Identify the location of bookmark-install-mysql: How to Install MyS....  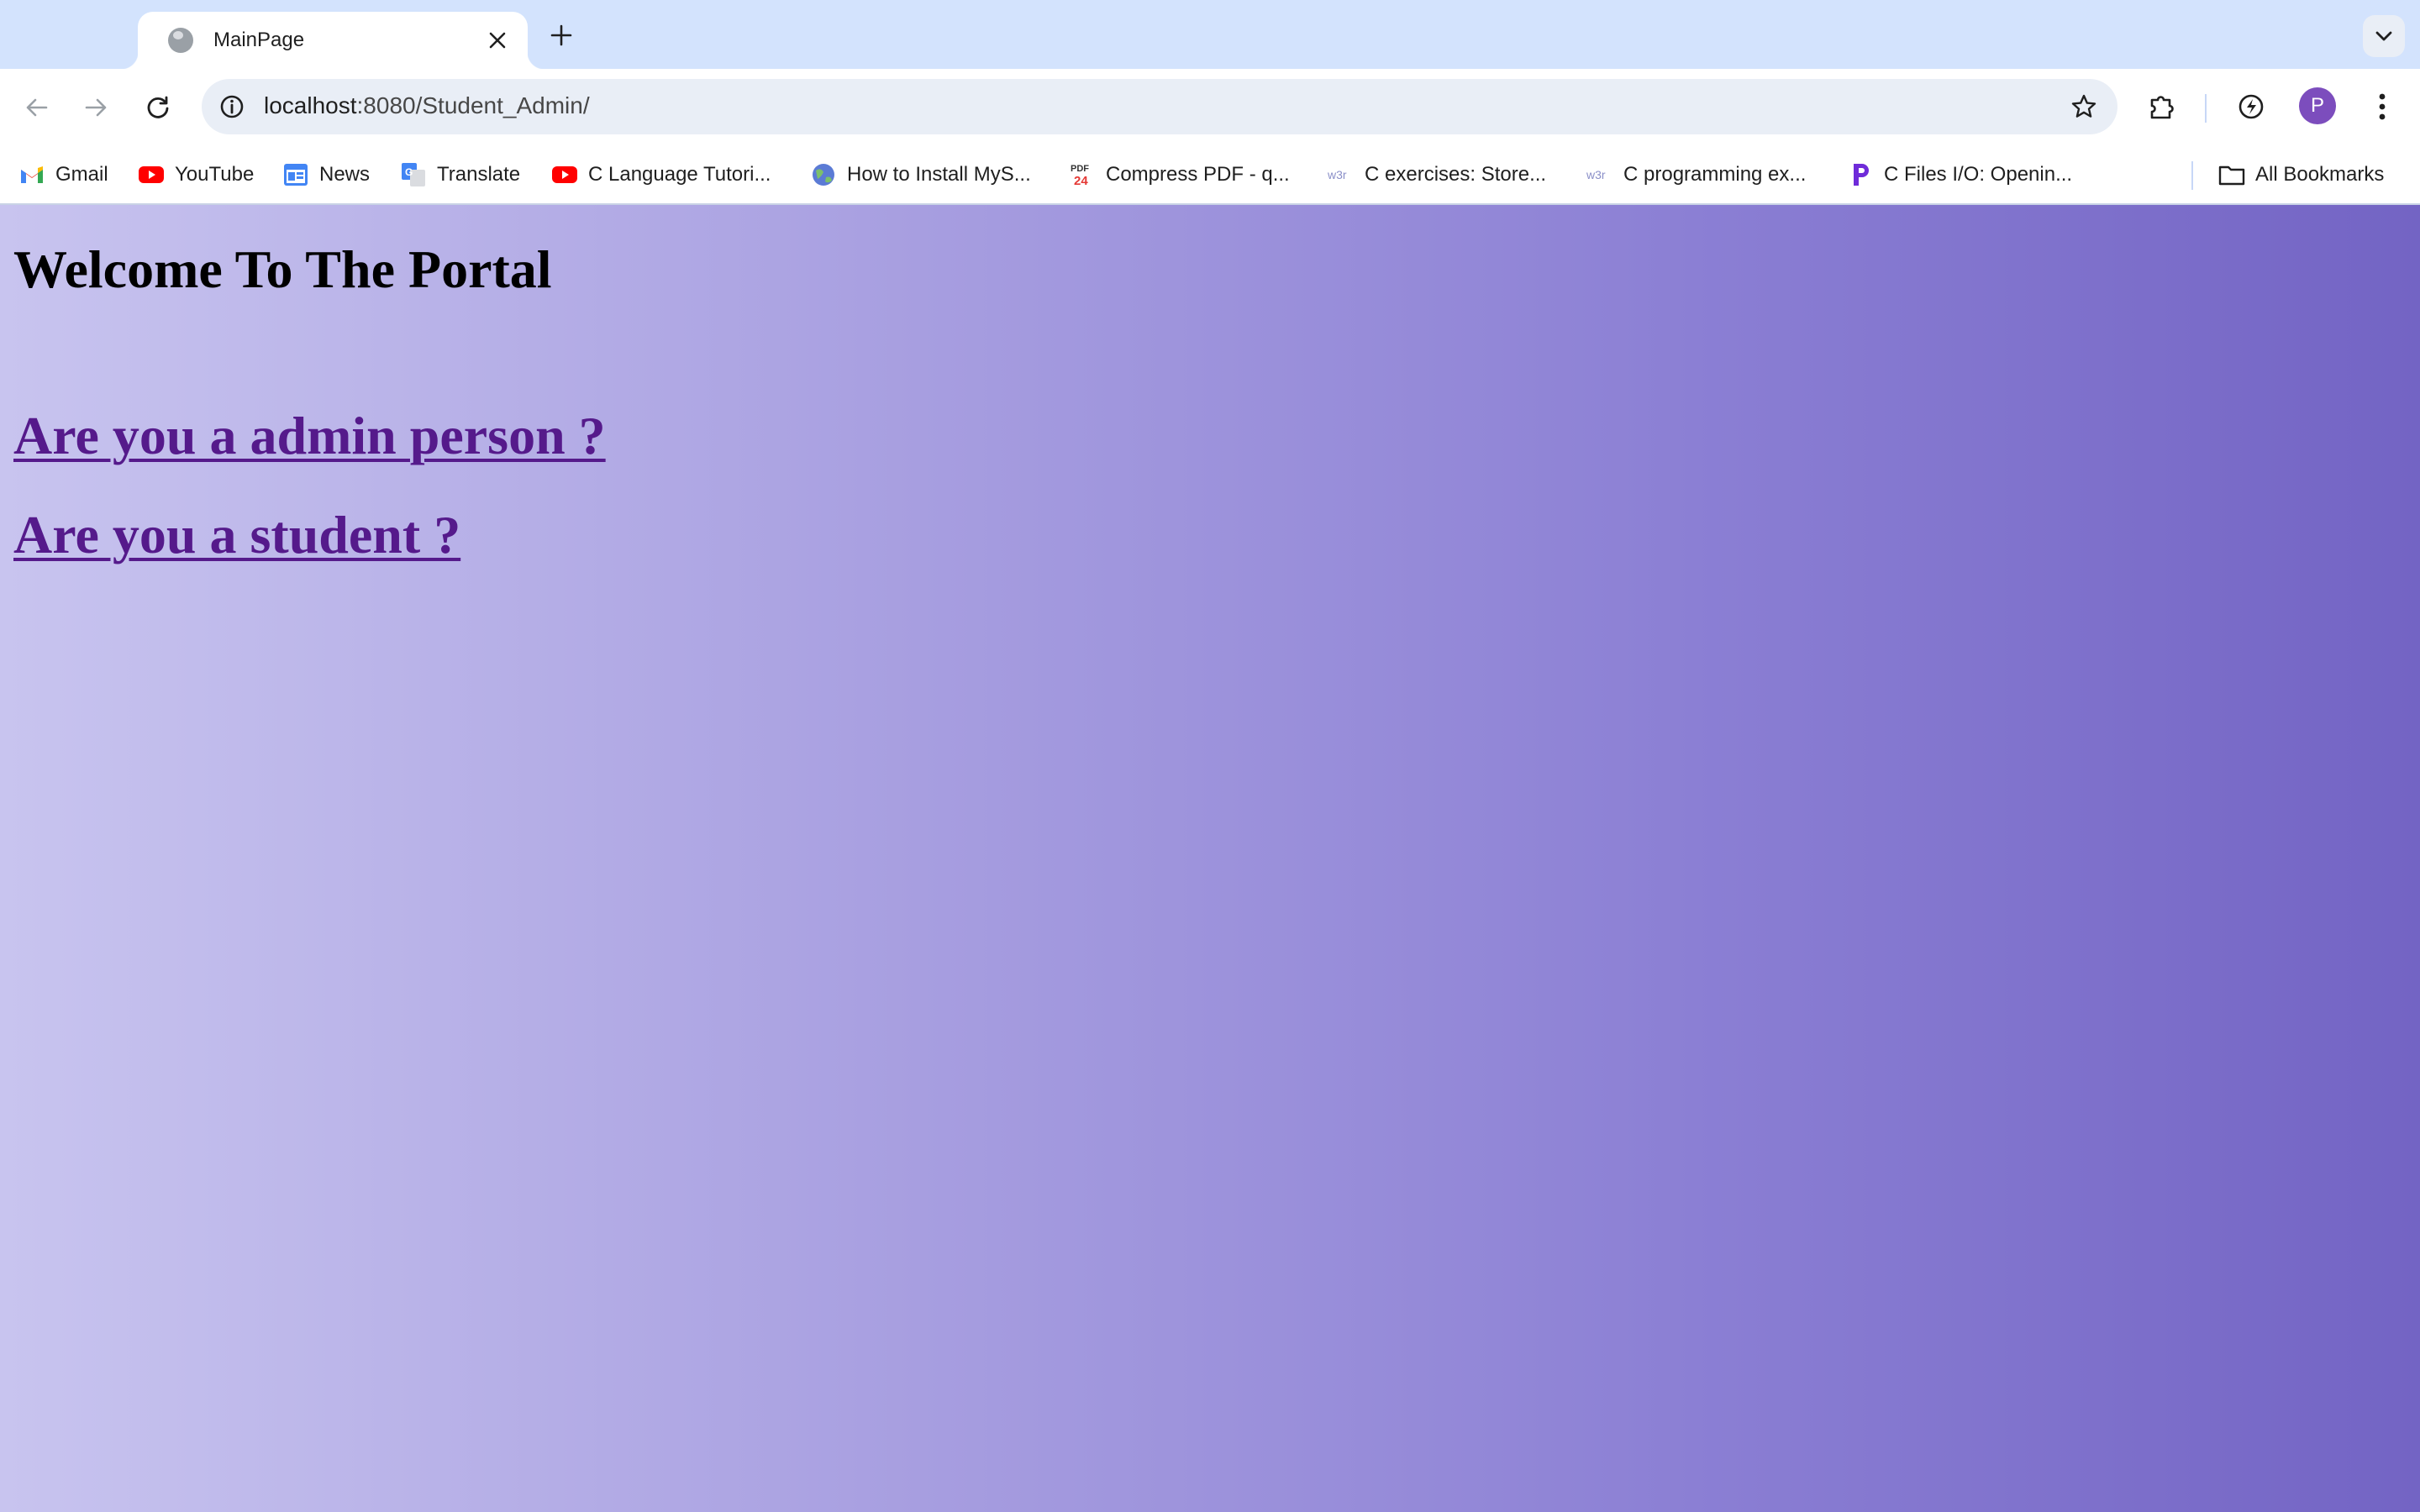
(921, 175).